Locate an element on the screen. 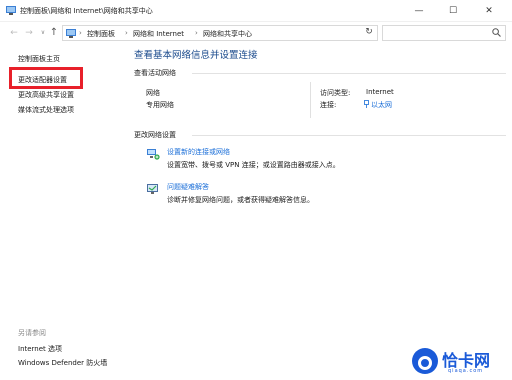 Image resolution: width=512 pixels, height=380 pixels. minimize-button: — is located at coordinates (419, 11).